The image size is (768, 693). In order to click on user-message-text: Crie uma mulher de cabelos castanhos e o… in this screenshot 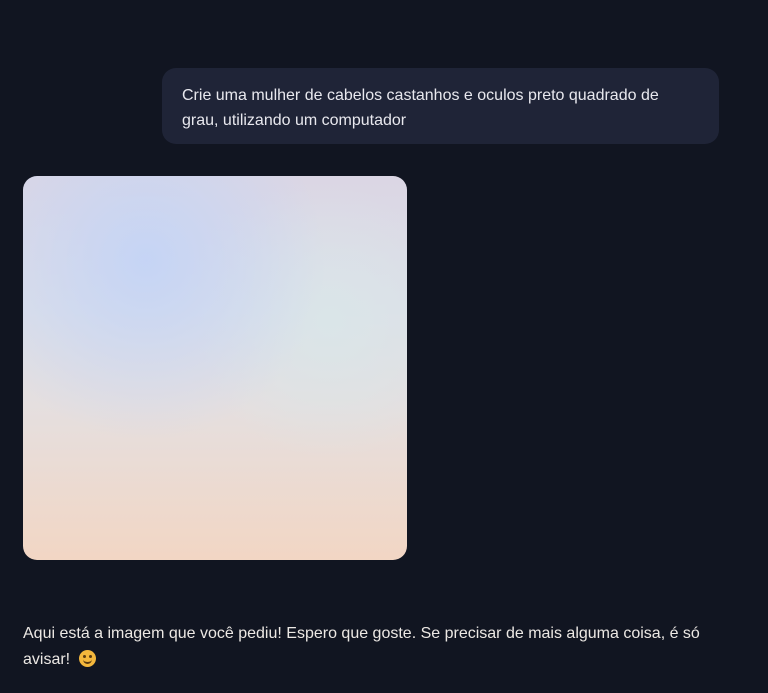, I will do `click(420, 108)`.